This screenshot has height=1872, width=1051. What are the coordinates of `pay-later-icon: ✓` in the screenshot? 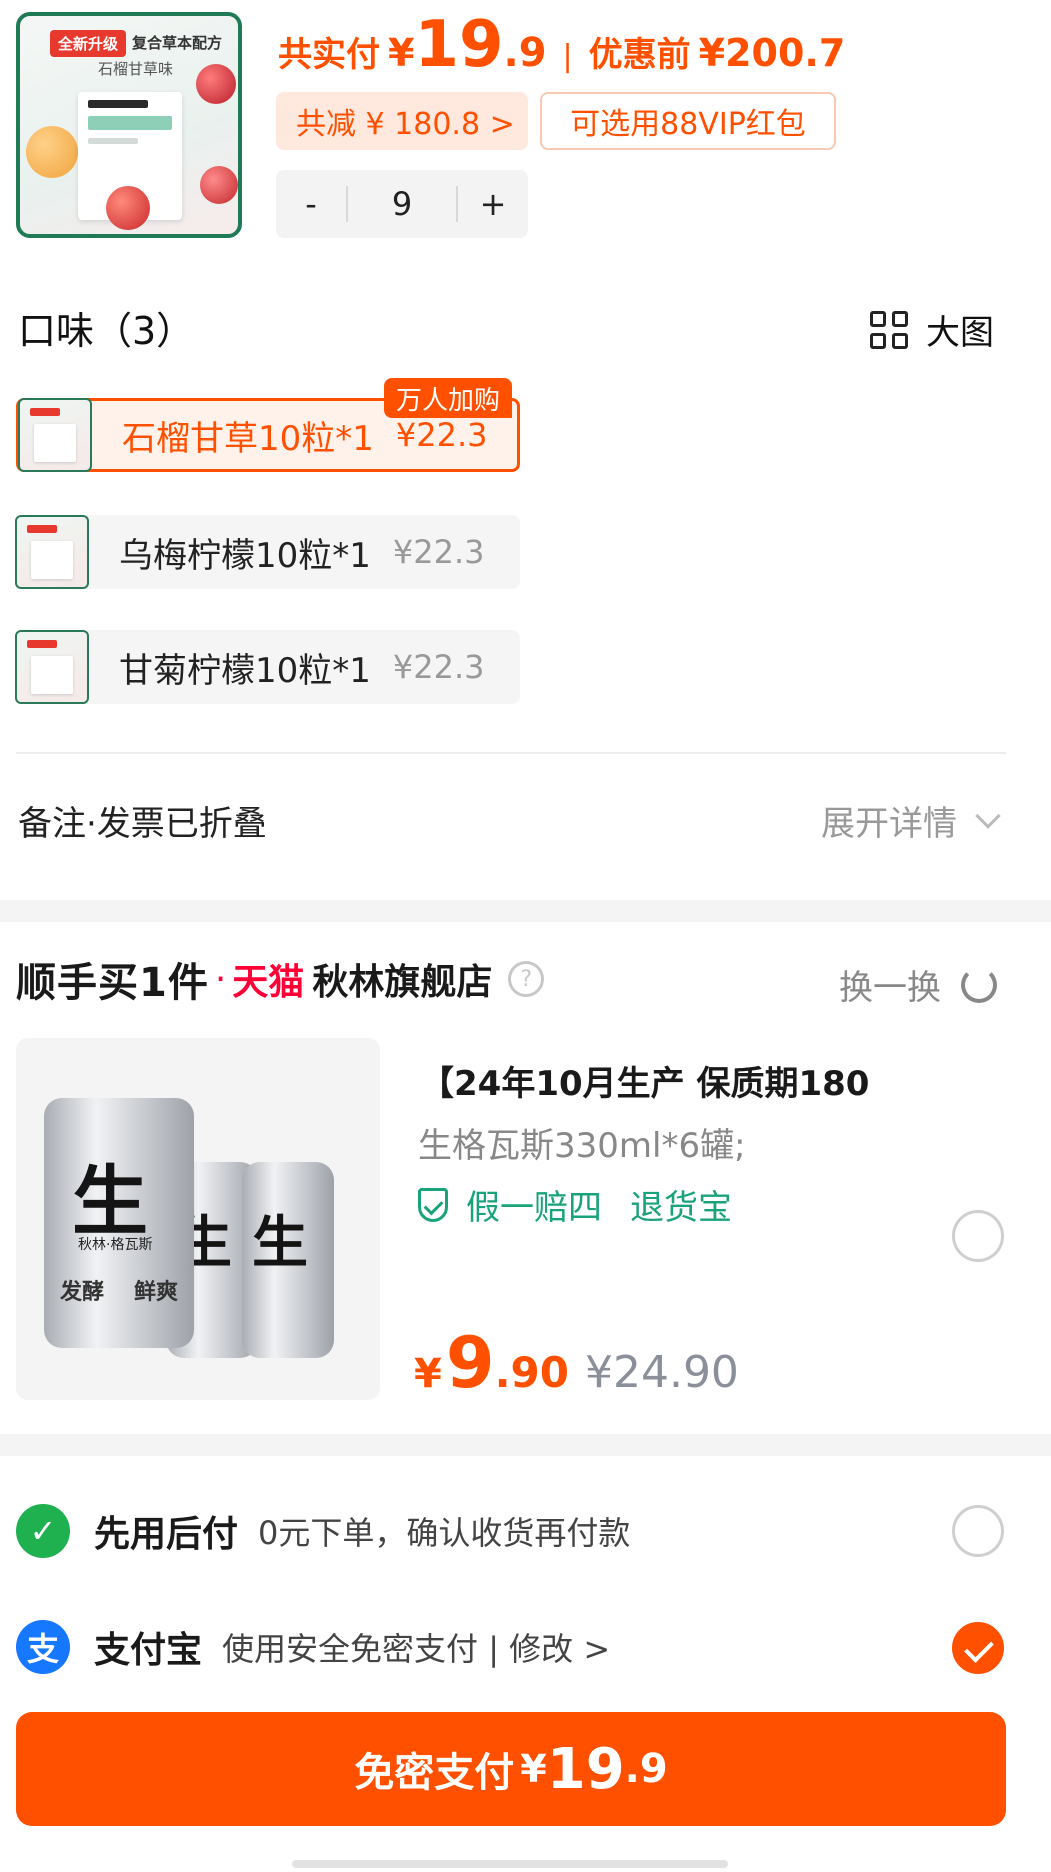 It's located at (43, 1531).